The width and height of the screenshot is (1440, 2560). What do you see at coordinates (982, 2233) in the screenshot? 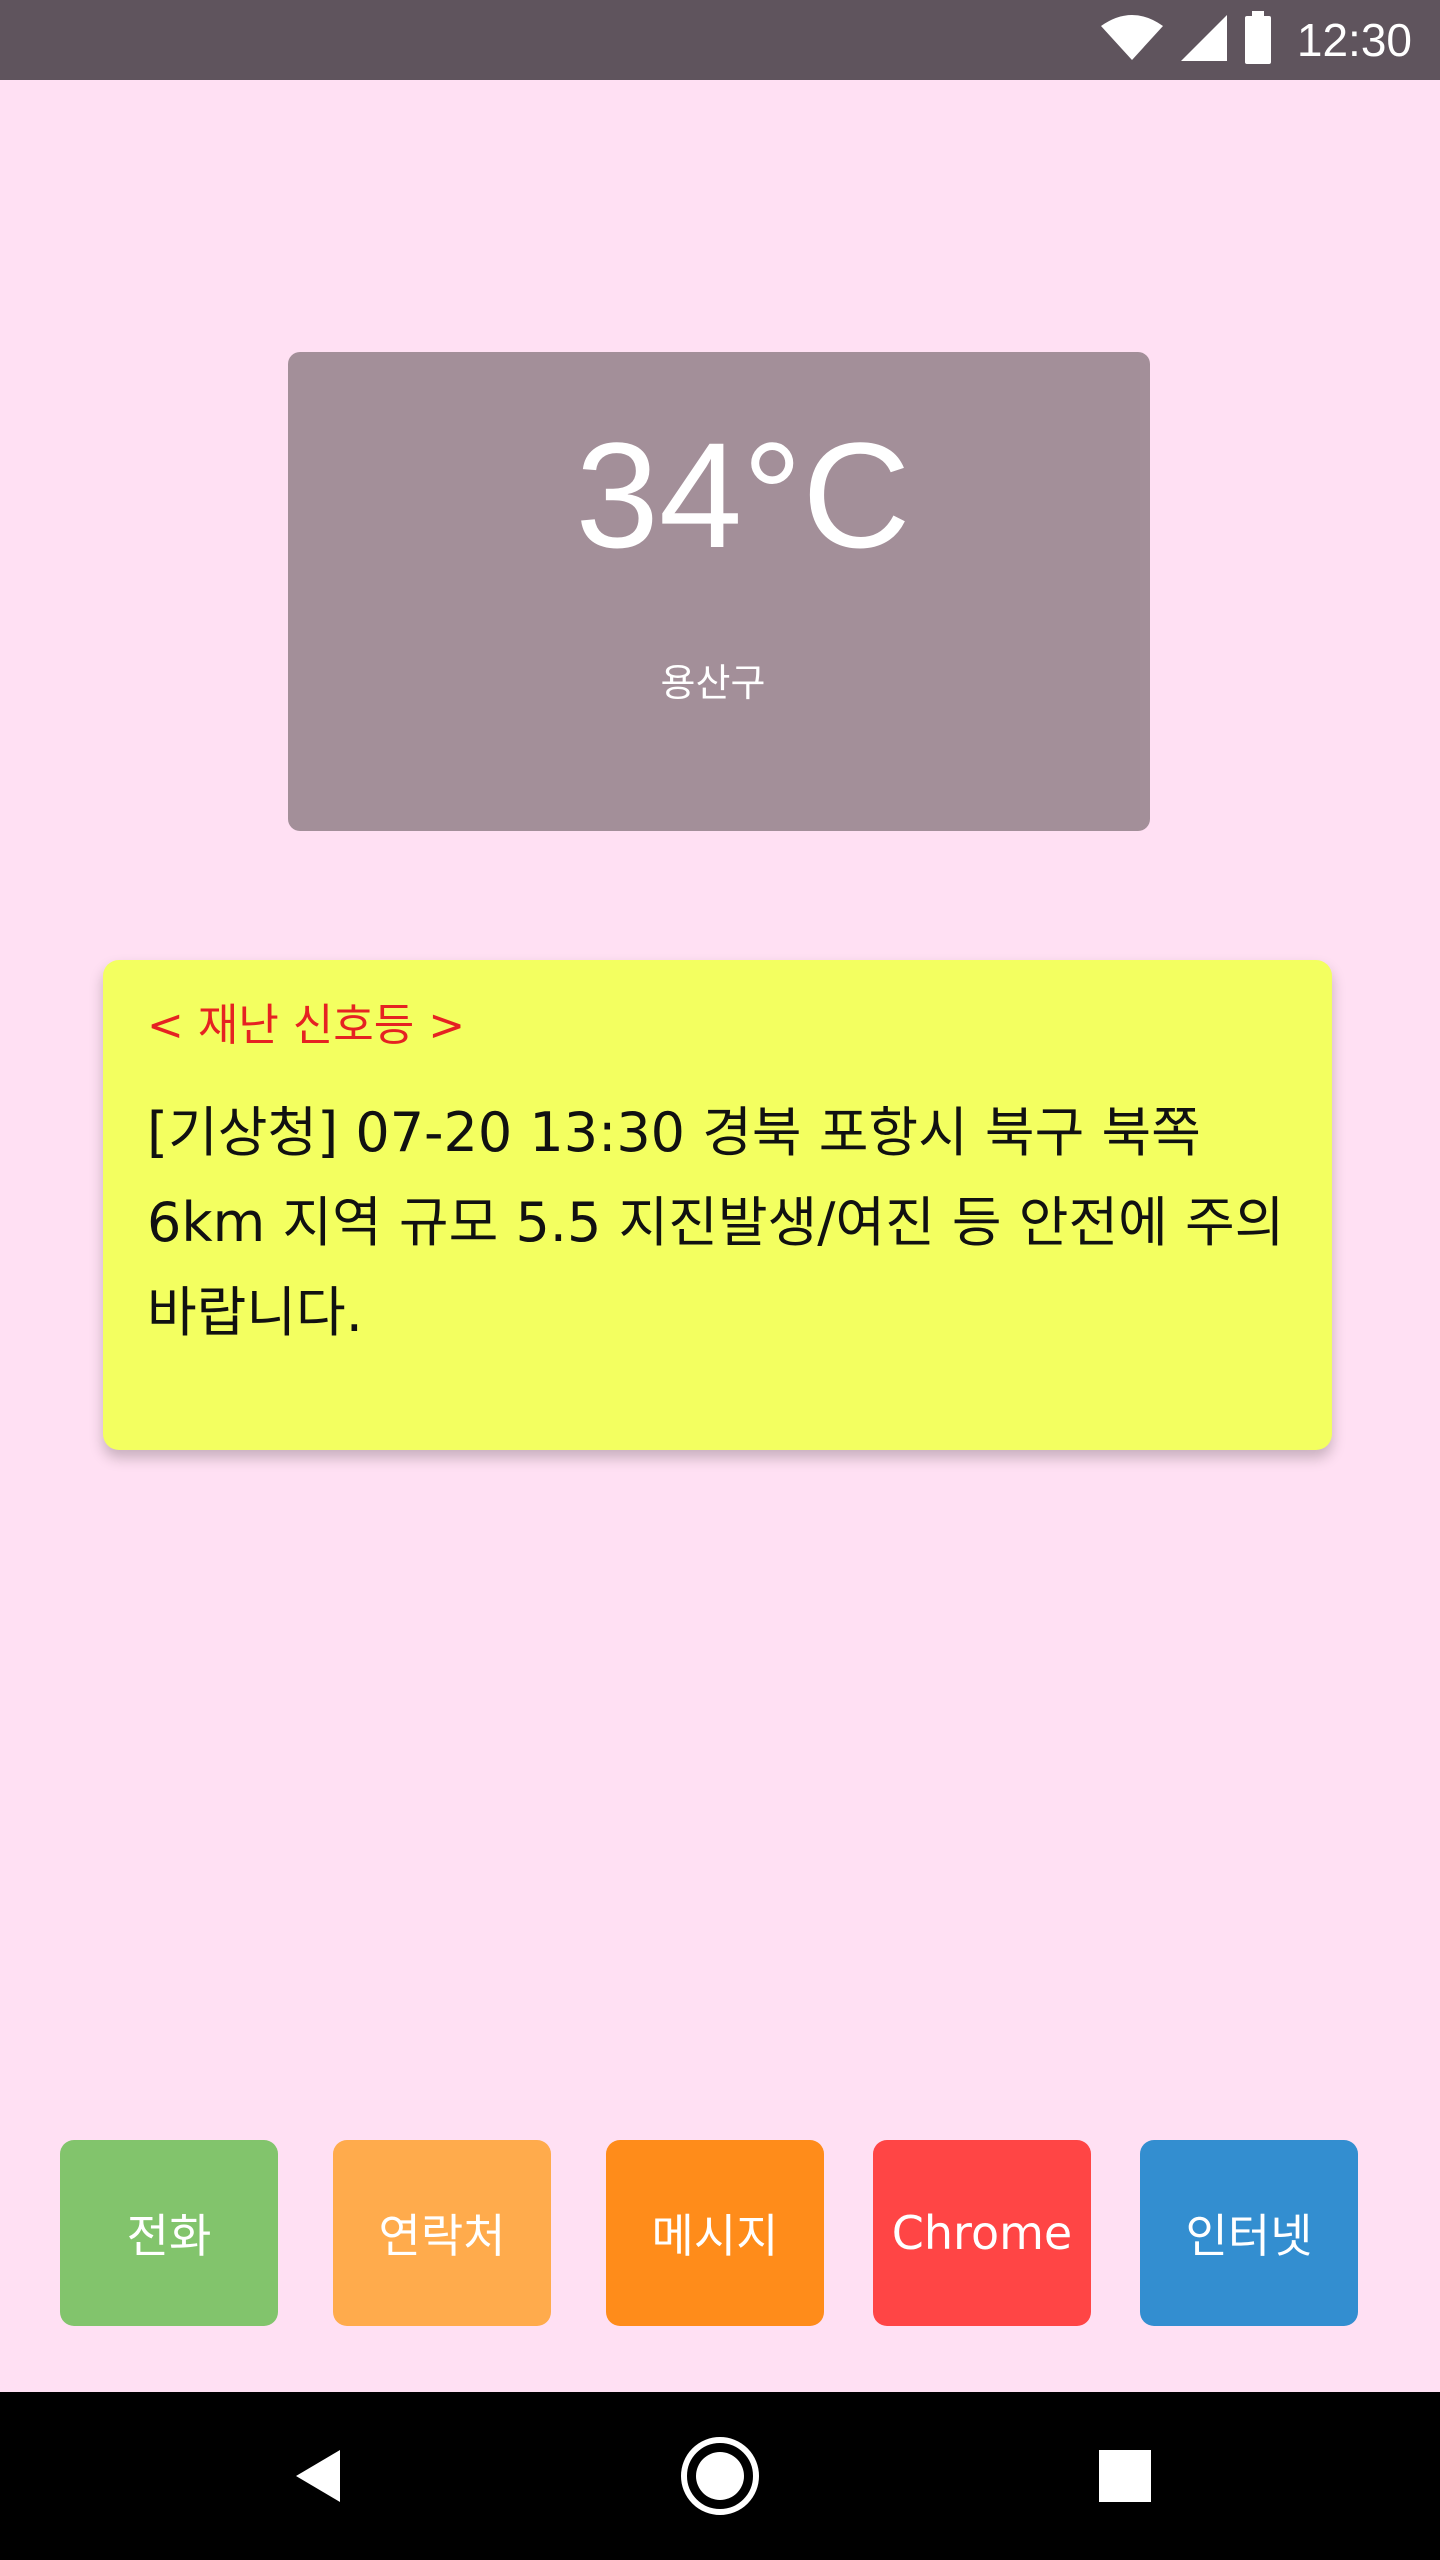
I see `chrome-button: Chrome` at bounding box center [982, 2233].